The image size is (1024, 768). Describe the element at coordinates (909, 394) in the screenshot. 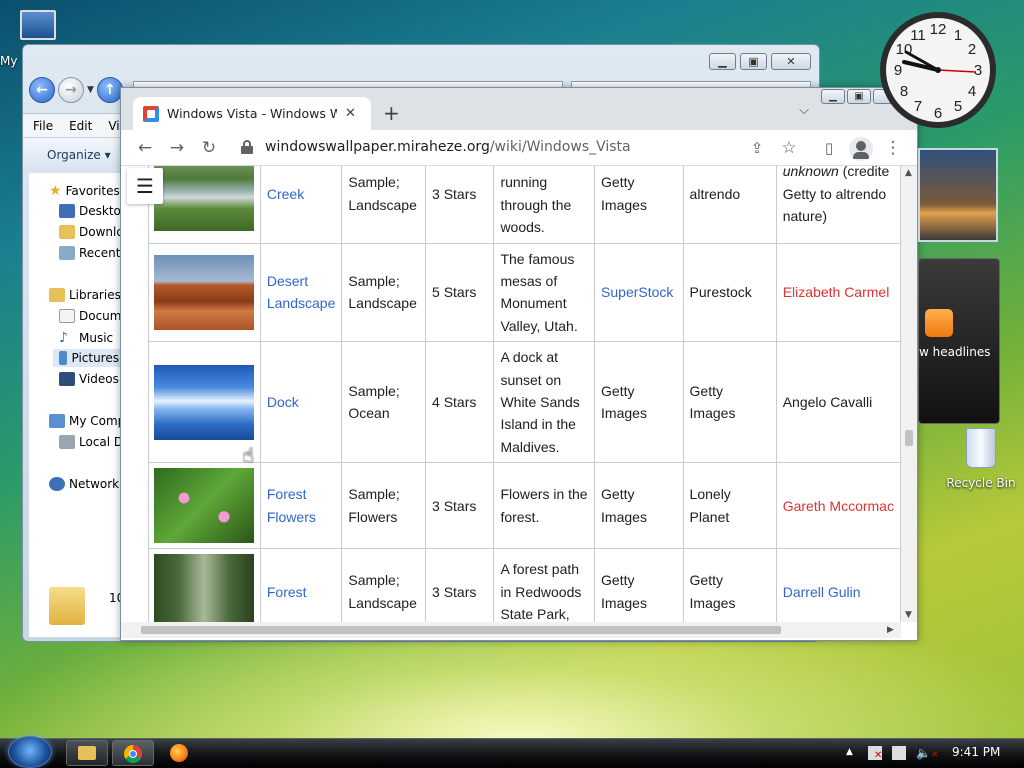

I see `vertical-scrollbar: ▲ ▼` at that location.